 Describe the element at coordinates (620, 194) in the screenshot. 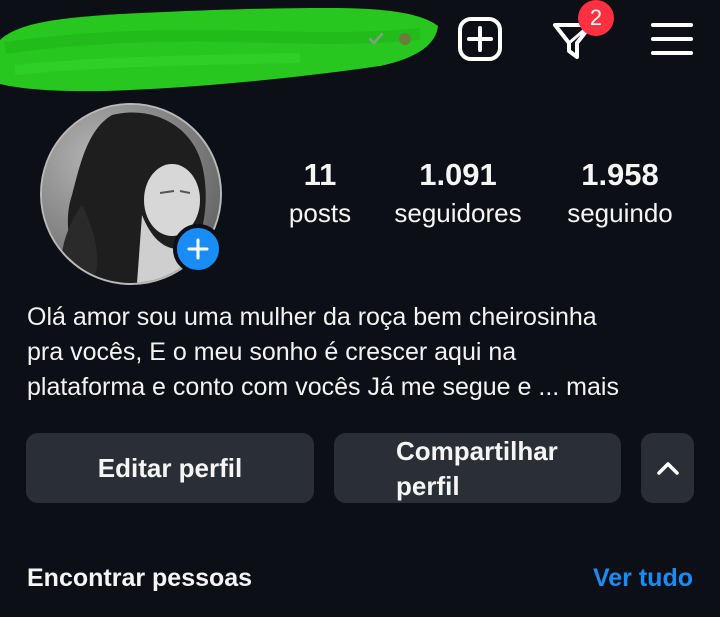

I see `stat-following: 1.958 seguindo` at that location.